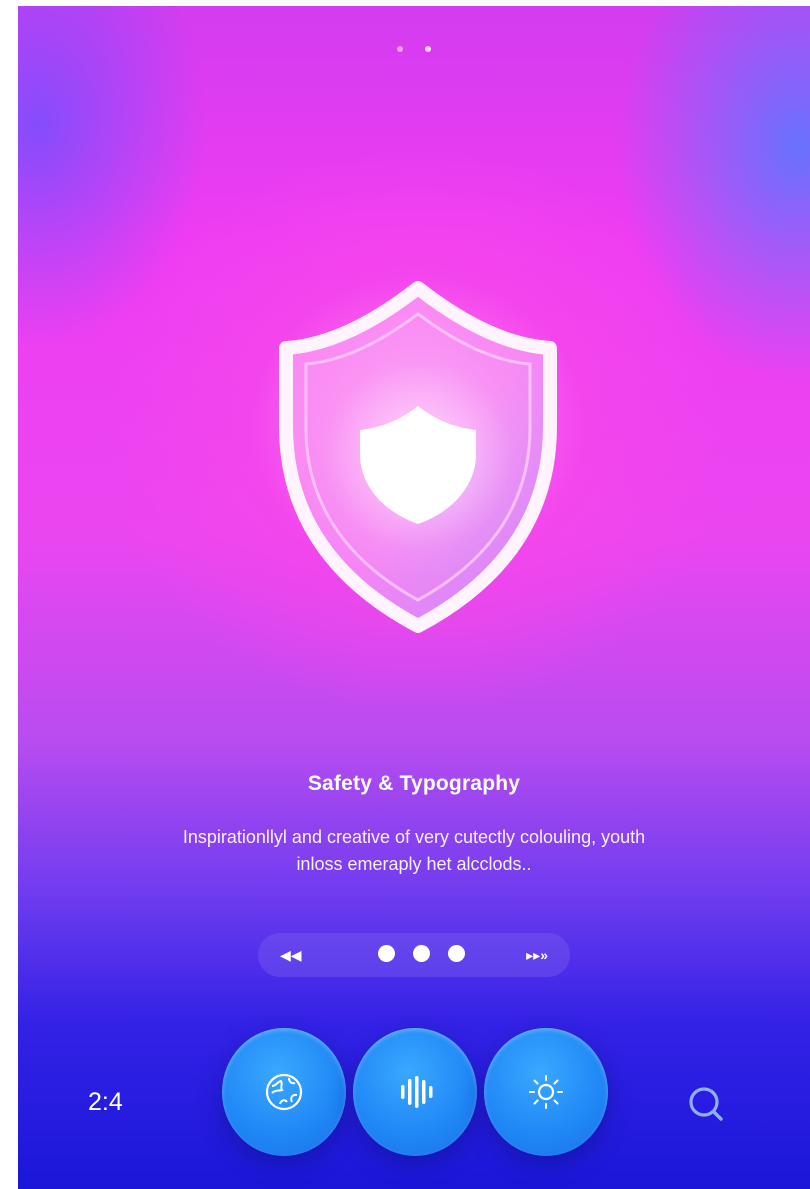  I want to click on top-page-indicator, so click(414, 49).